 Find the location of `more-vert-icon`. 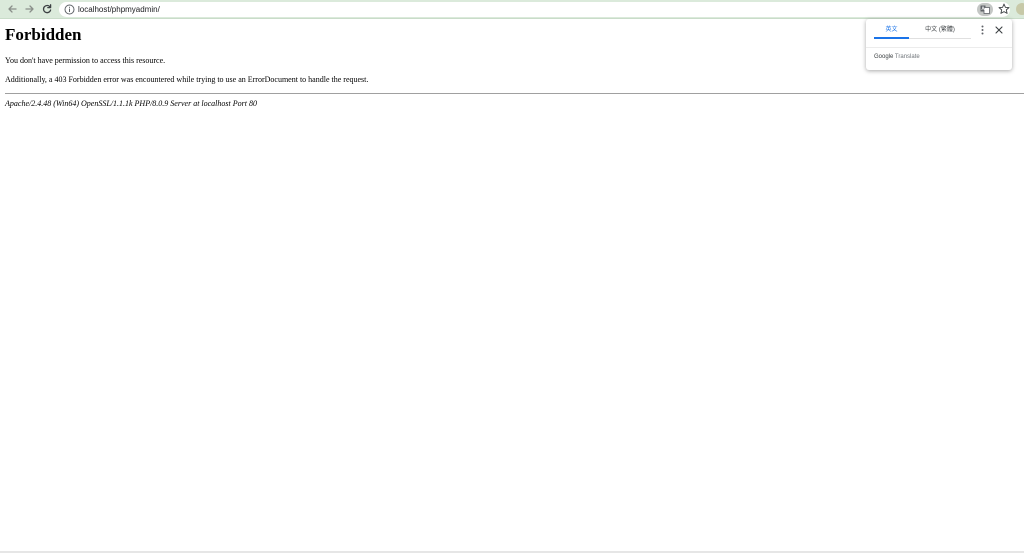

more-vert-icon is located at coordinates (982, 30).